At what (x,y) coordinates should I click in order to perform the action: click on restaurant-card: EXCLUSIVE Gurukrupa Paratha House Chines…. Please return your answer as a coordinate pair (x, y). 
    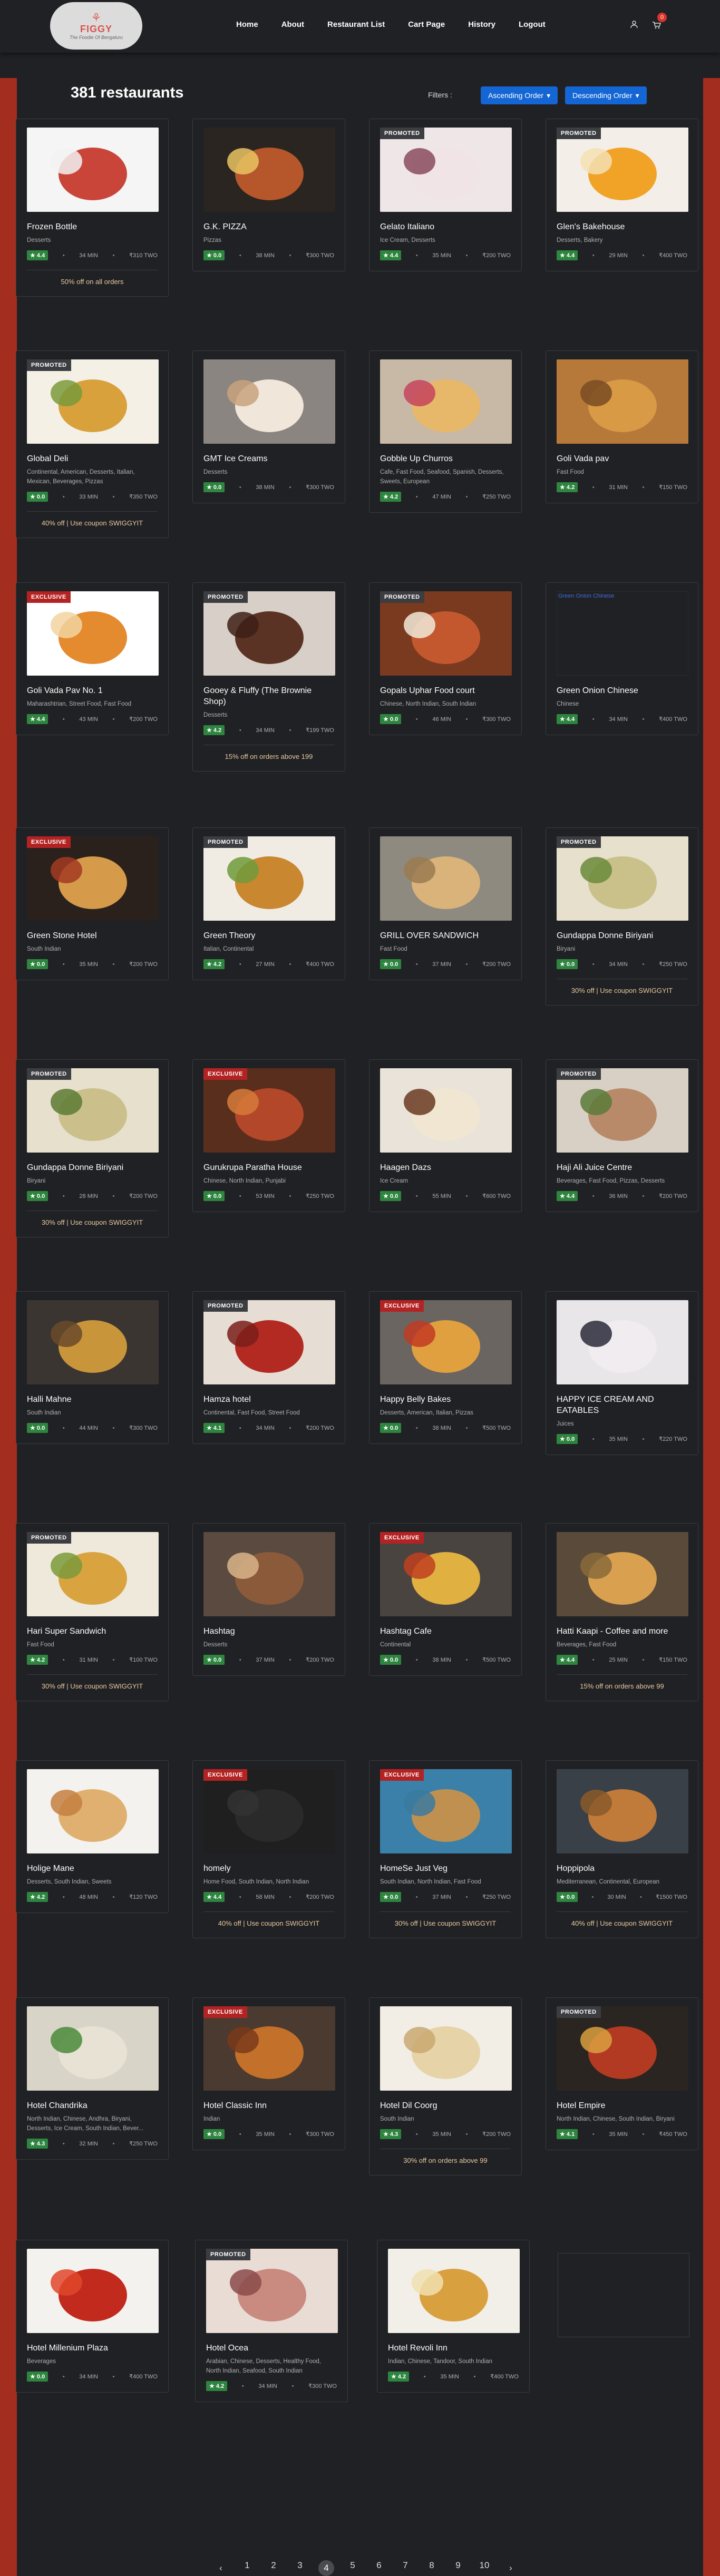
    Looking at the image, I should click on (268, 1135).